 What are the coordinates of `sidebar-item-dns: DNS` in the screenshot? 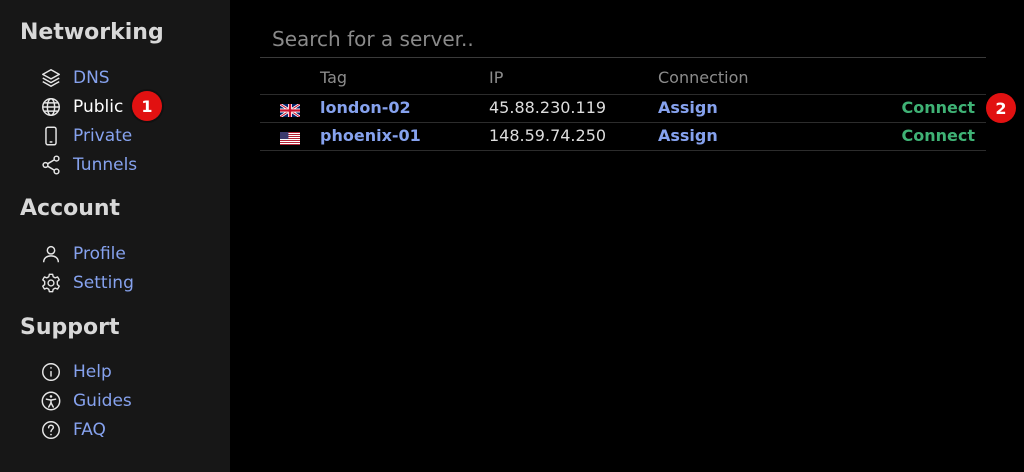 It's located at (75, 78).